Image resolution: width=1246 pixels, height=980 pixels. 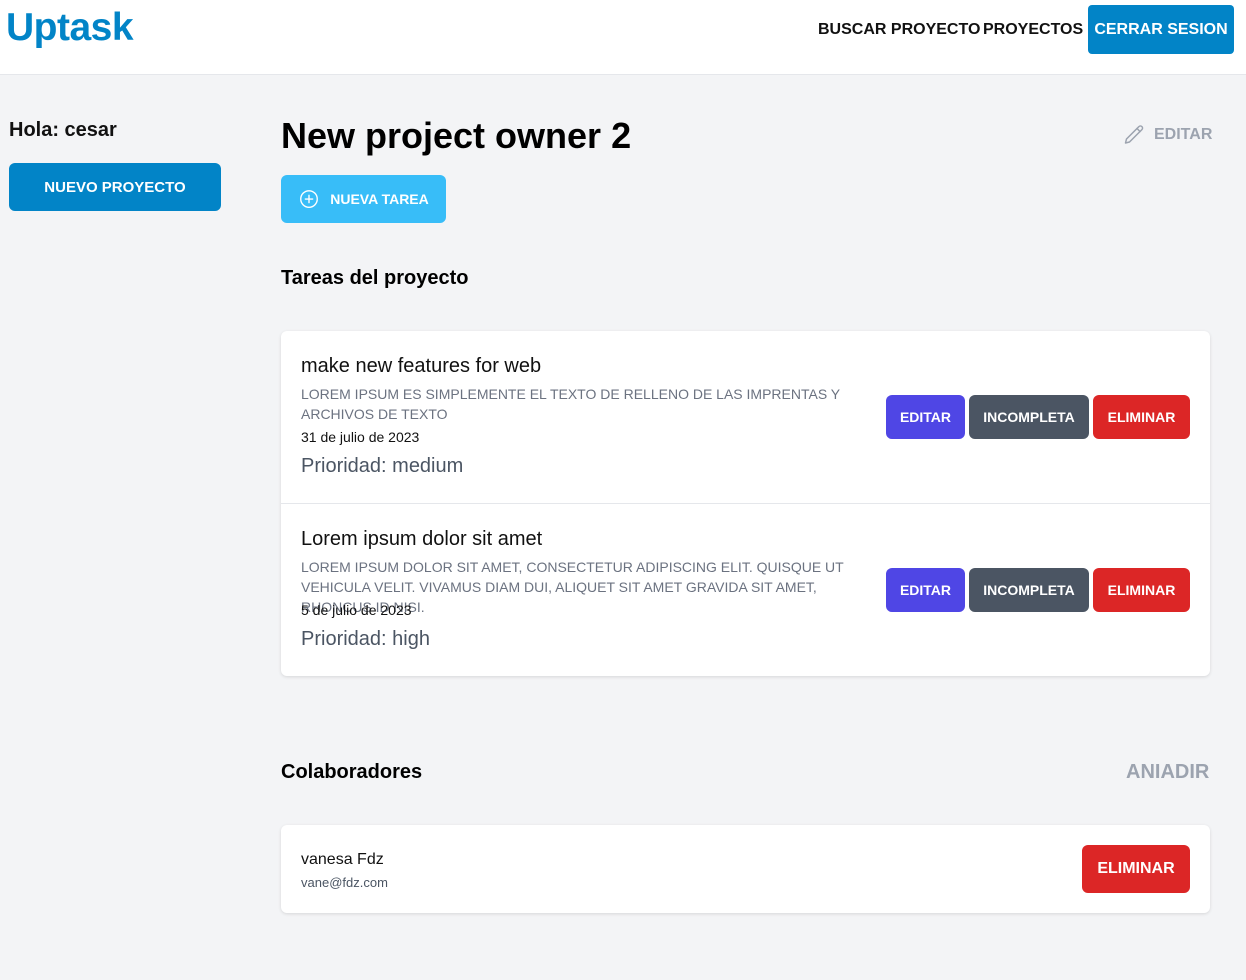 I want to click on collaborators-section-title: Colaboradores, so click(x=352, y=772).